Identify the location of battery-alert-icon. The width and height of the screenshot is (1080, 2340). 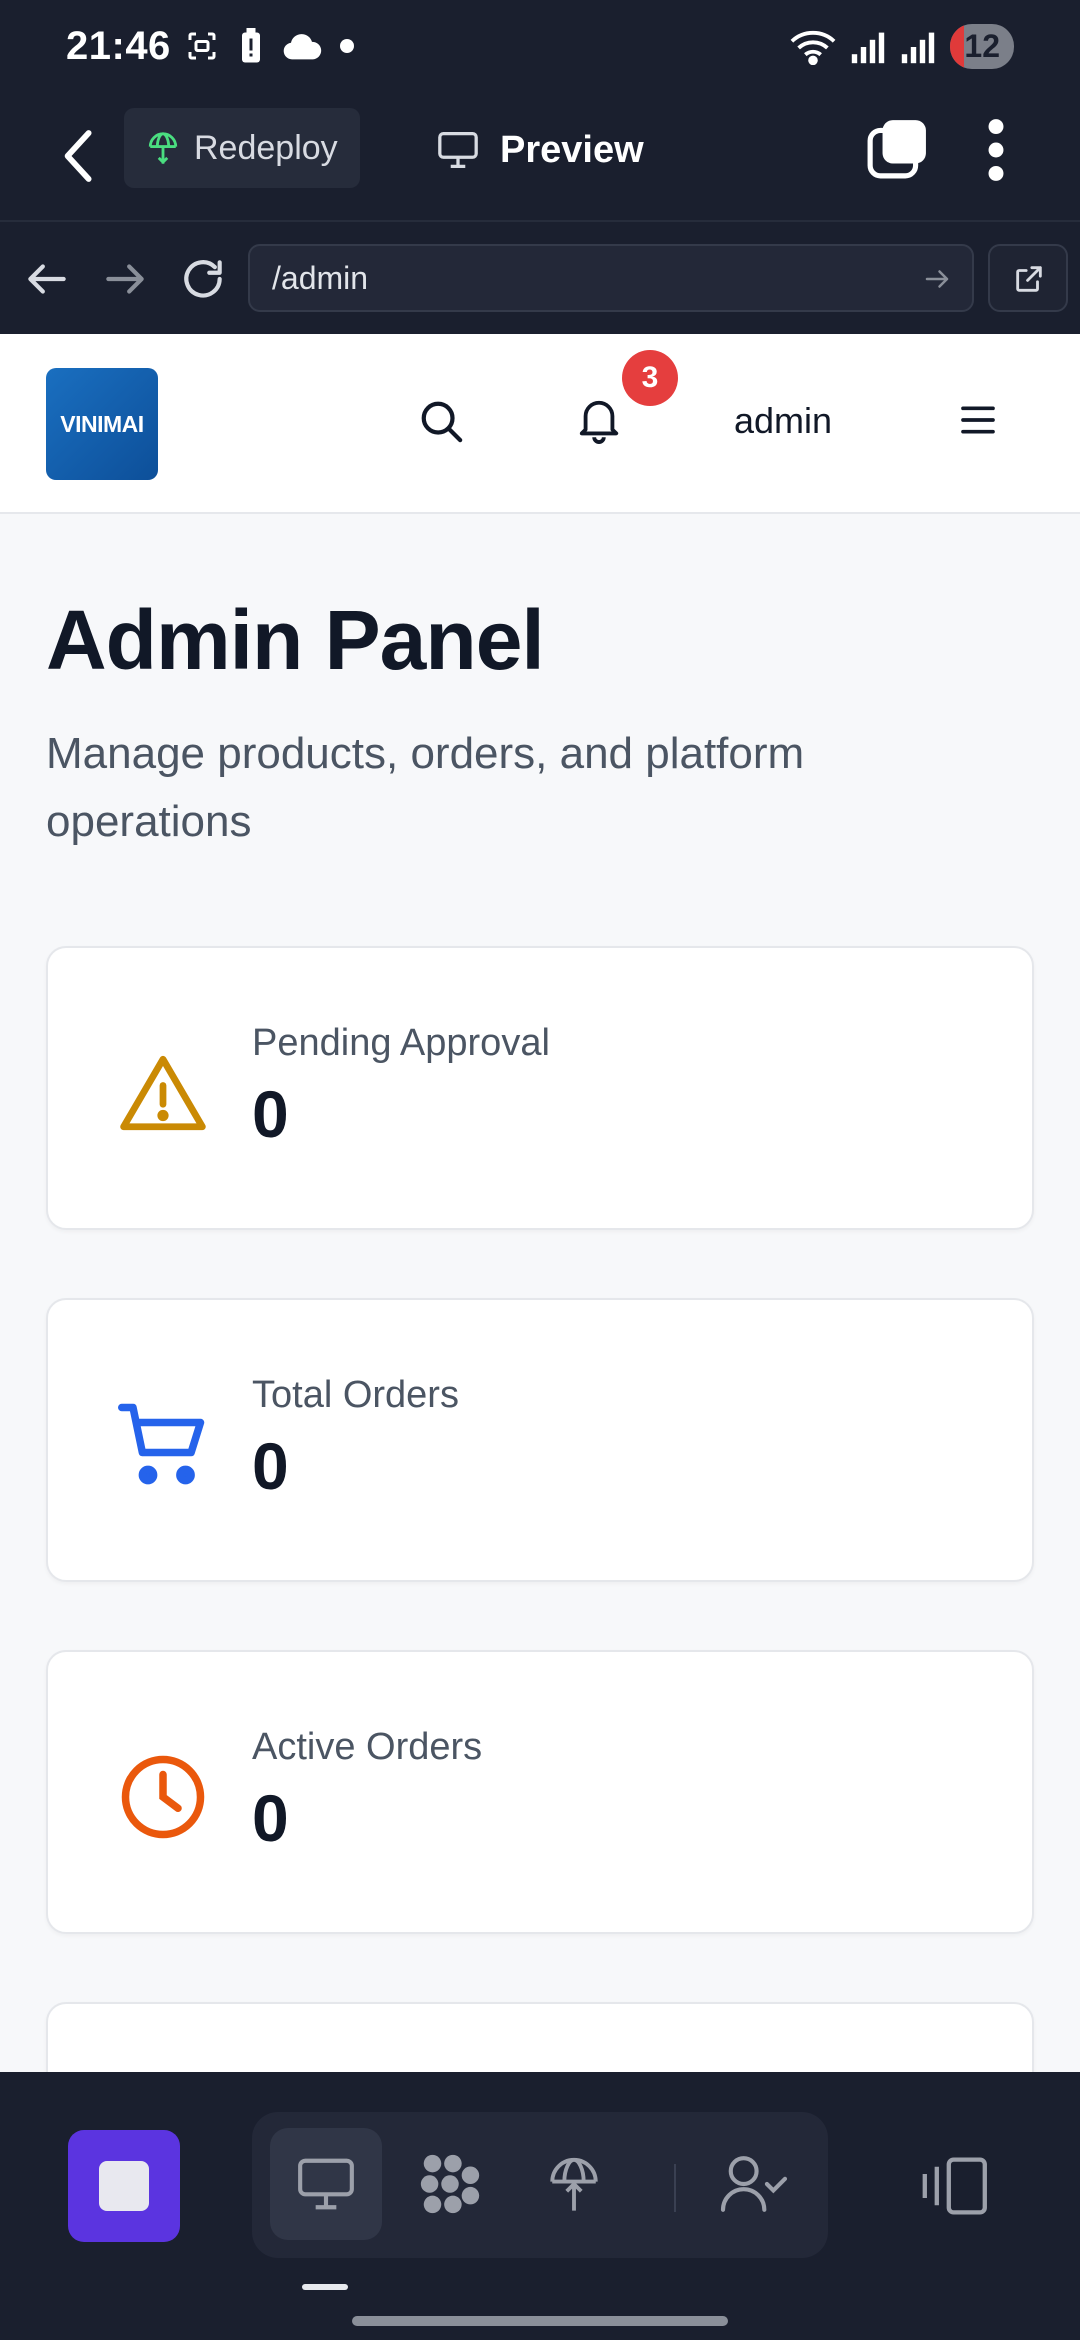
(251, 45).